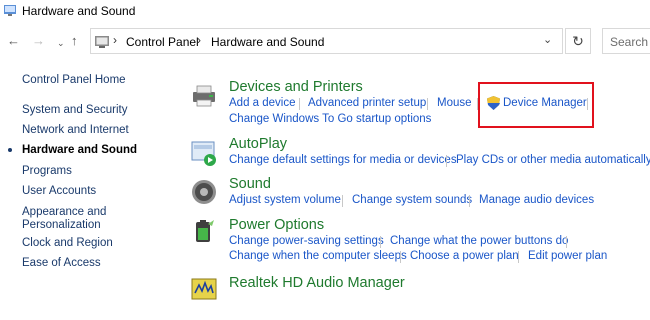 The image size is (650, 320). What do you see at coordinates (325, 12) in the screenshot?
I see `title-bar: Hardware and Sound` at bounding box center [325, 12].